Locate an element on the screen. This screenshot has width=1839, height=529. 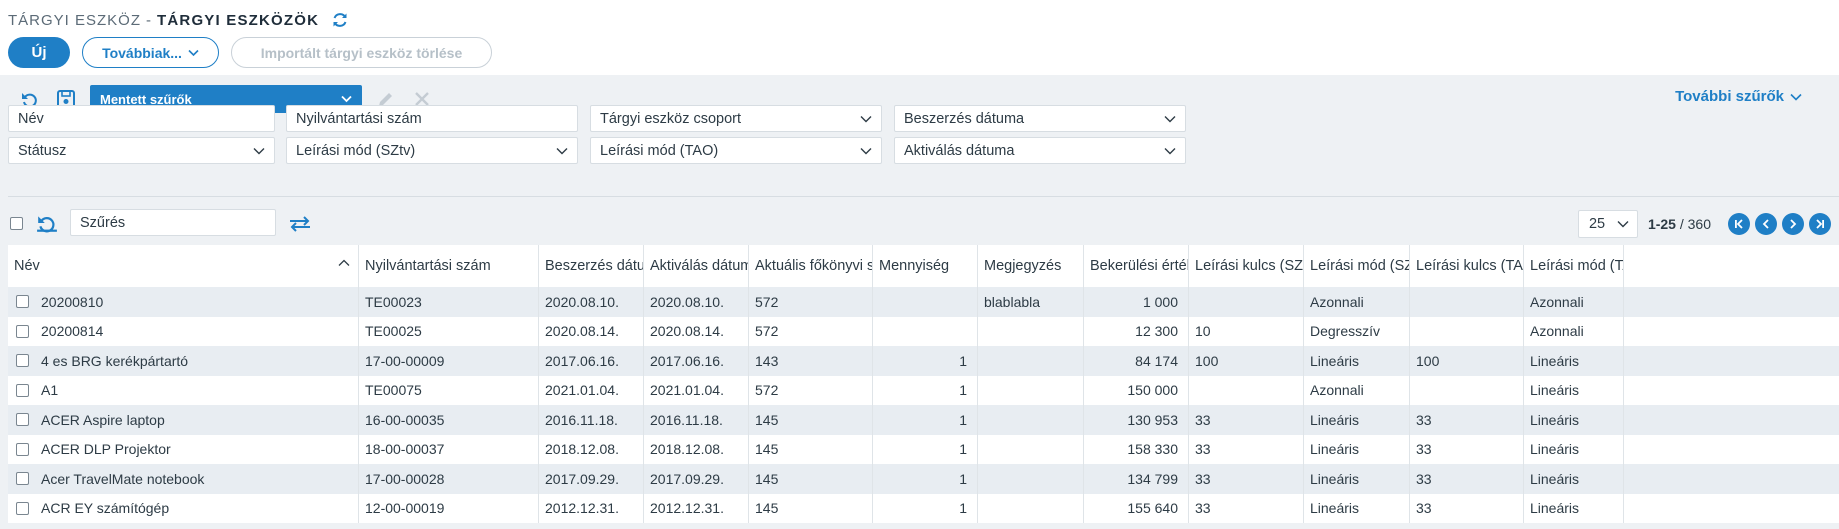
column-header: Leírási mód (TAO) is located at coordinates (1574, 266).